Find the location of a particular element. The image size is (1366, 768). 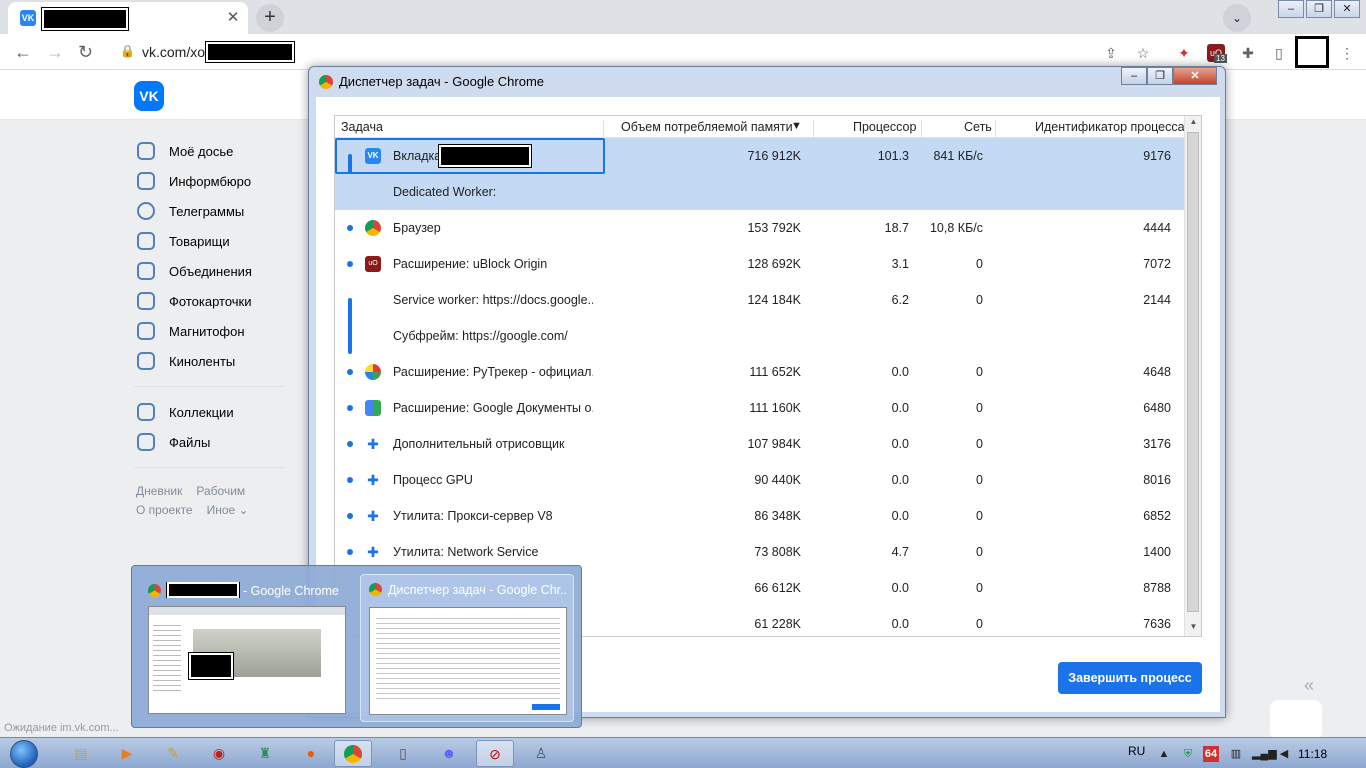

memory-value: 73 808K is located at coordinates (777, 552).